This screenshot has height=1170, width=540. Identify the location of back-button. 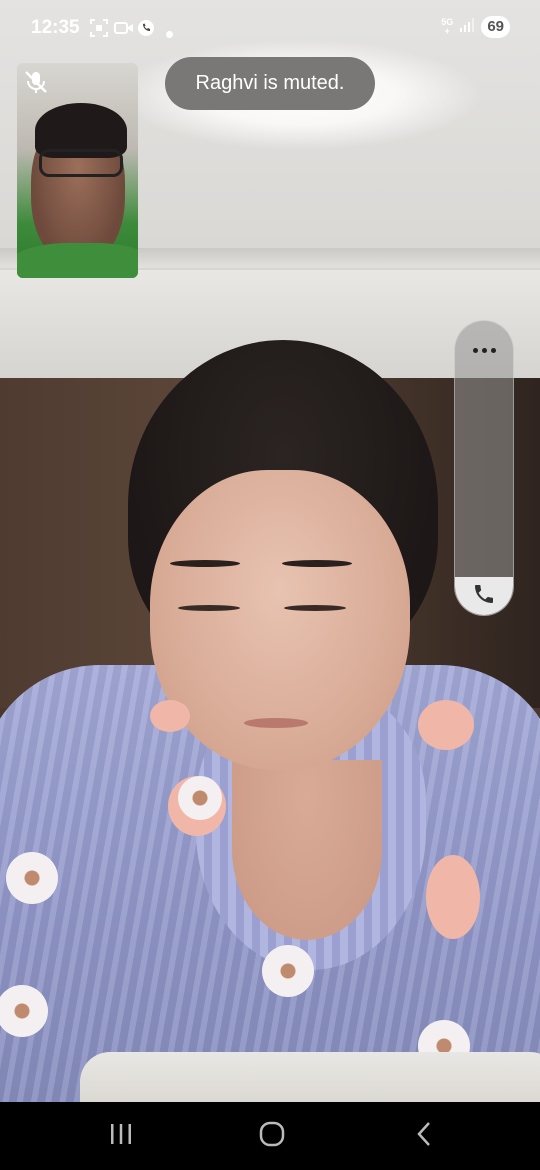
(424, 1136).